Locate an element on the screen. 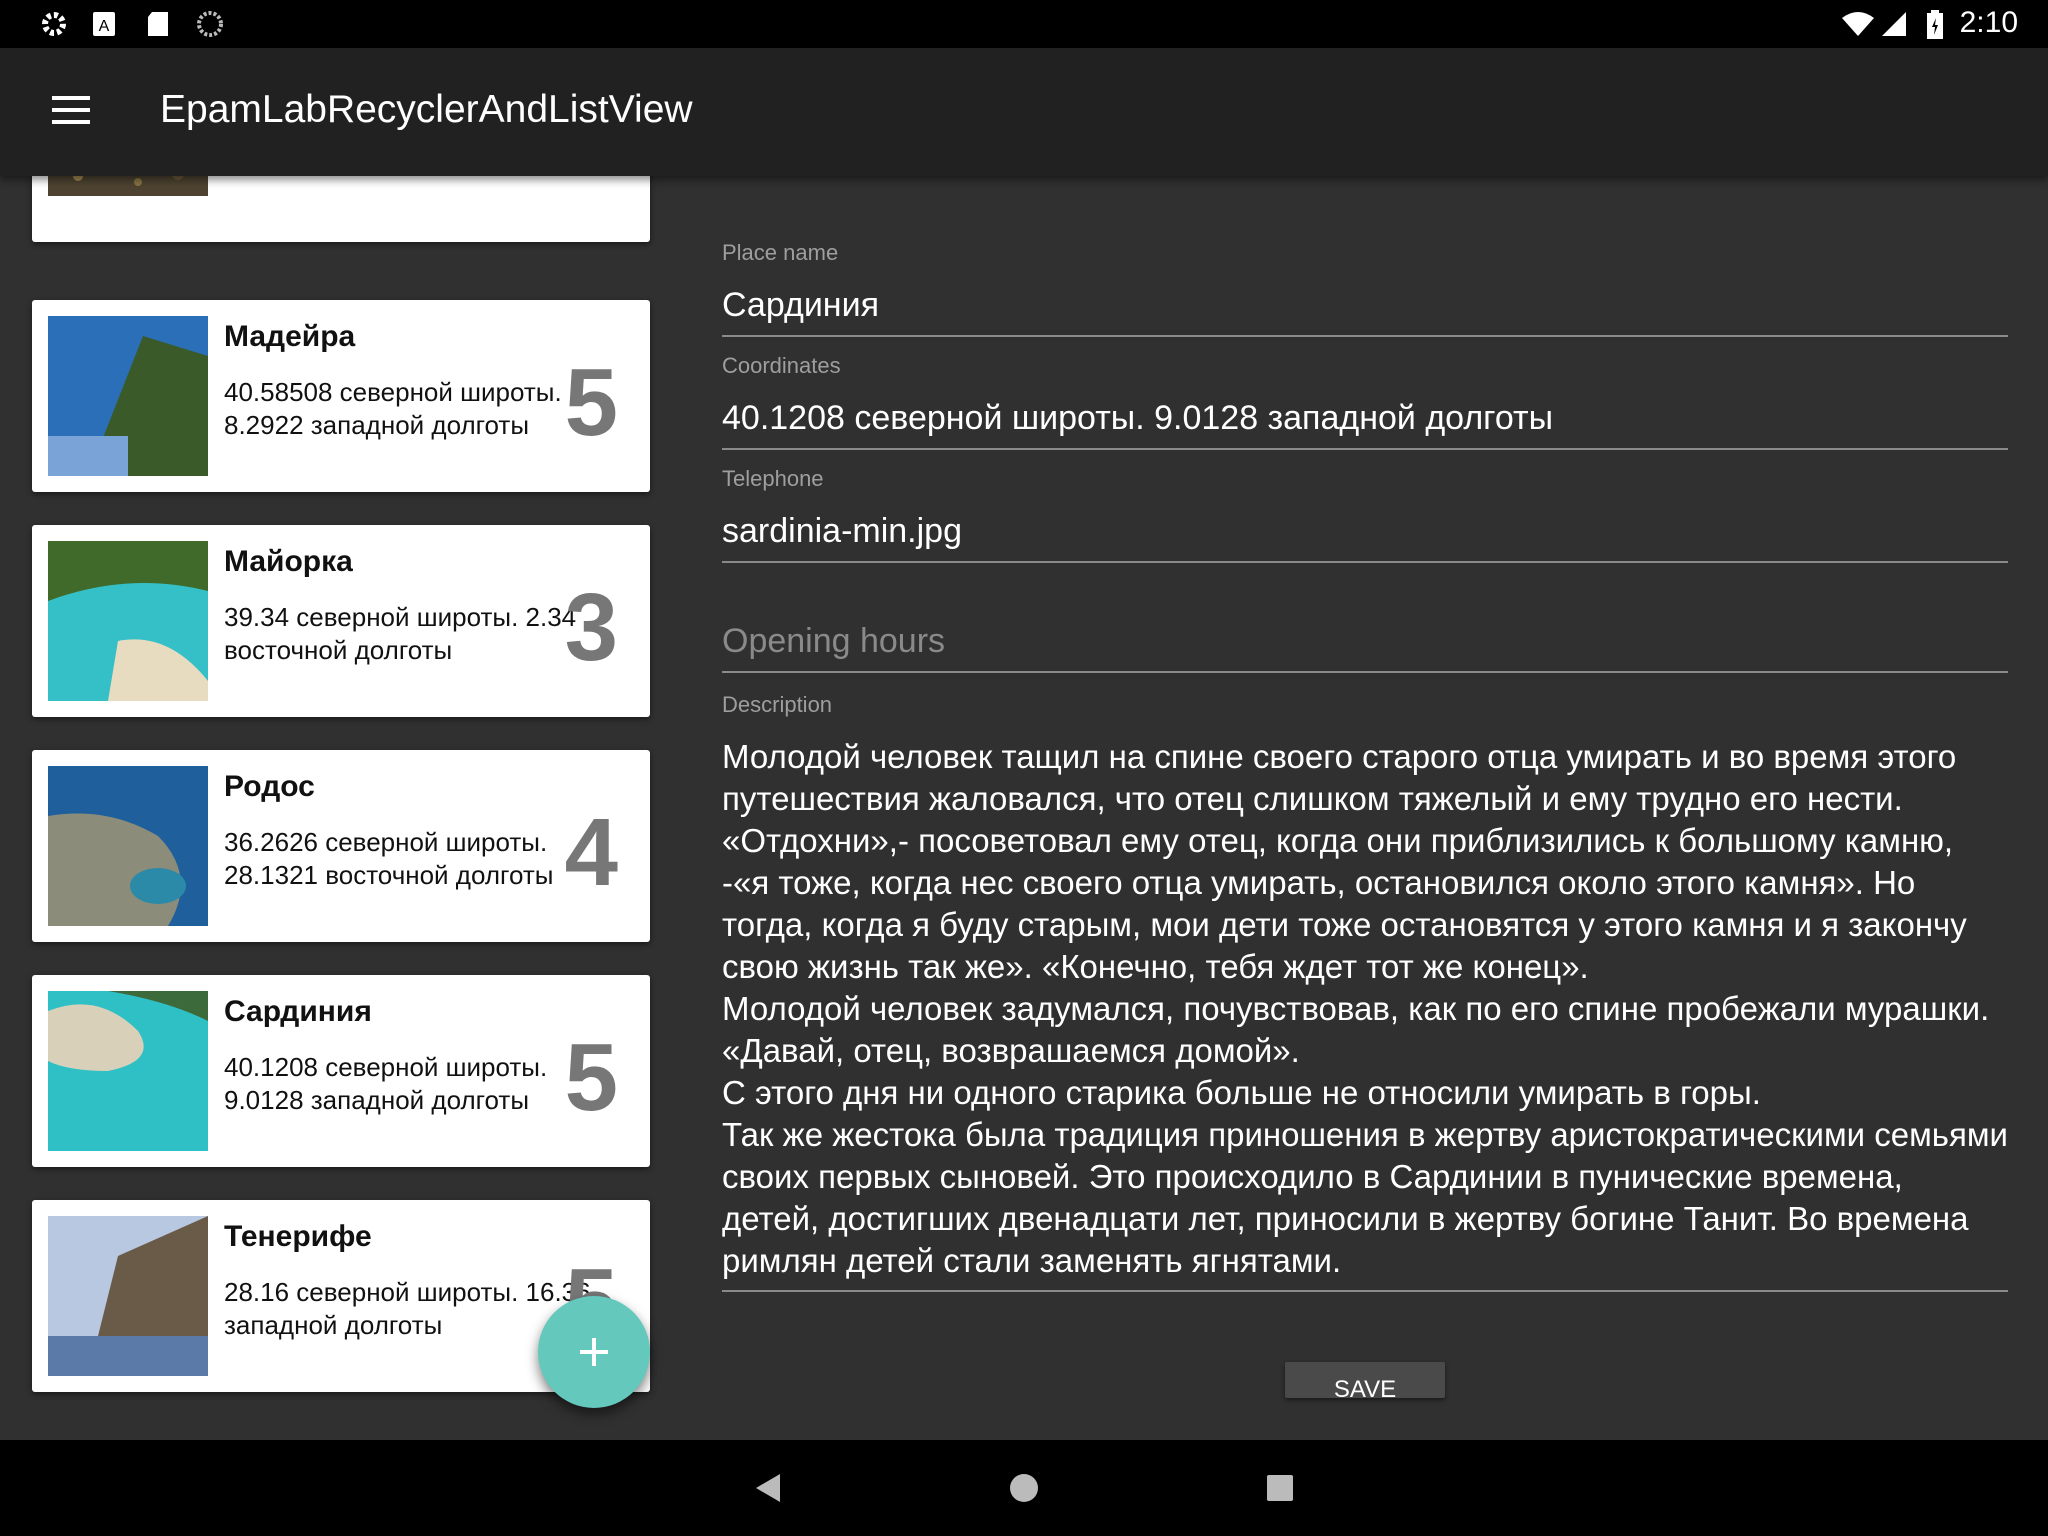 The width and height of the screenshot is (2048, 1536). svg-text: A is located at coordinates (104, 26).